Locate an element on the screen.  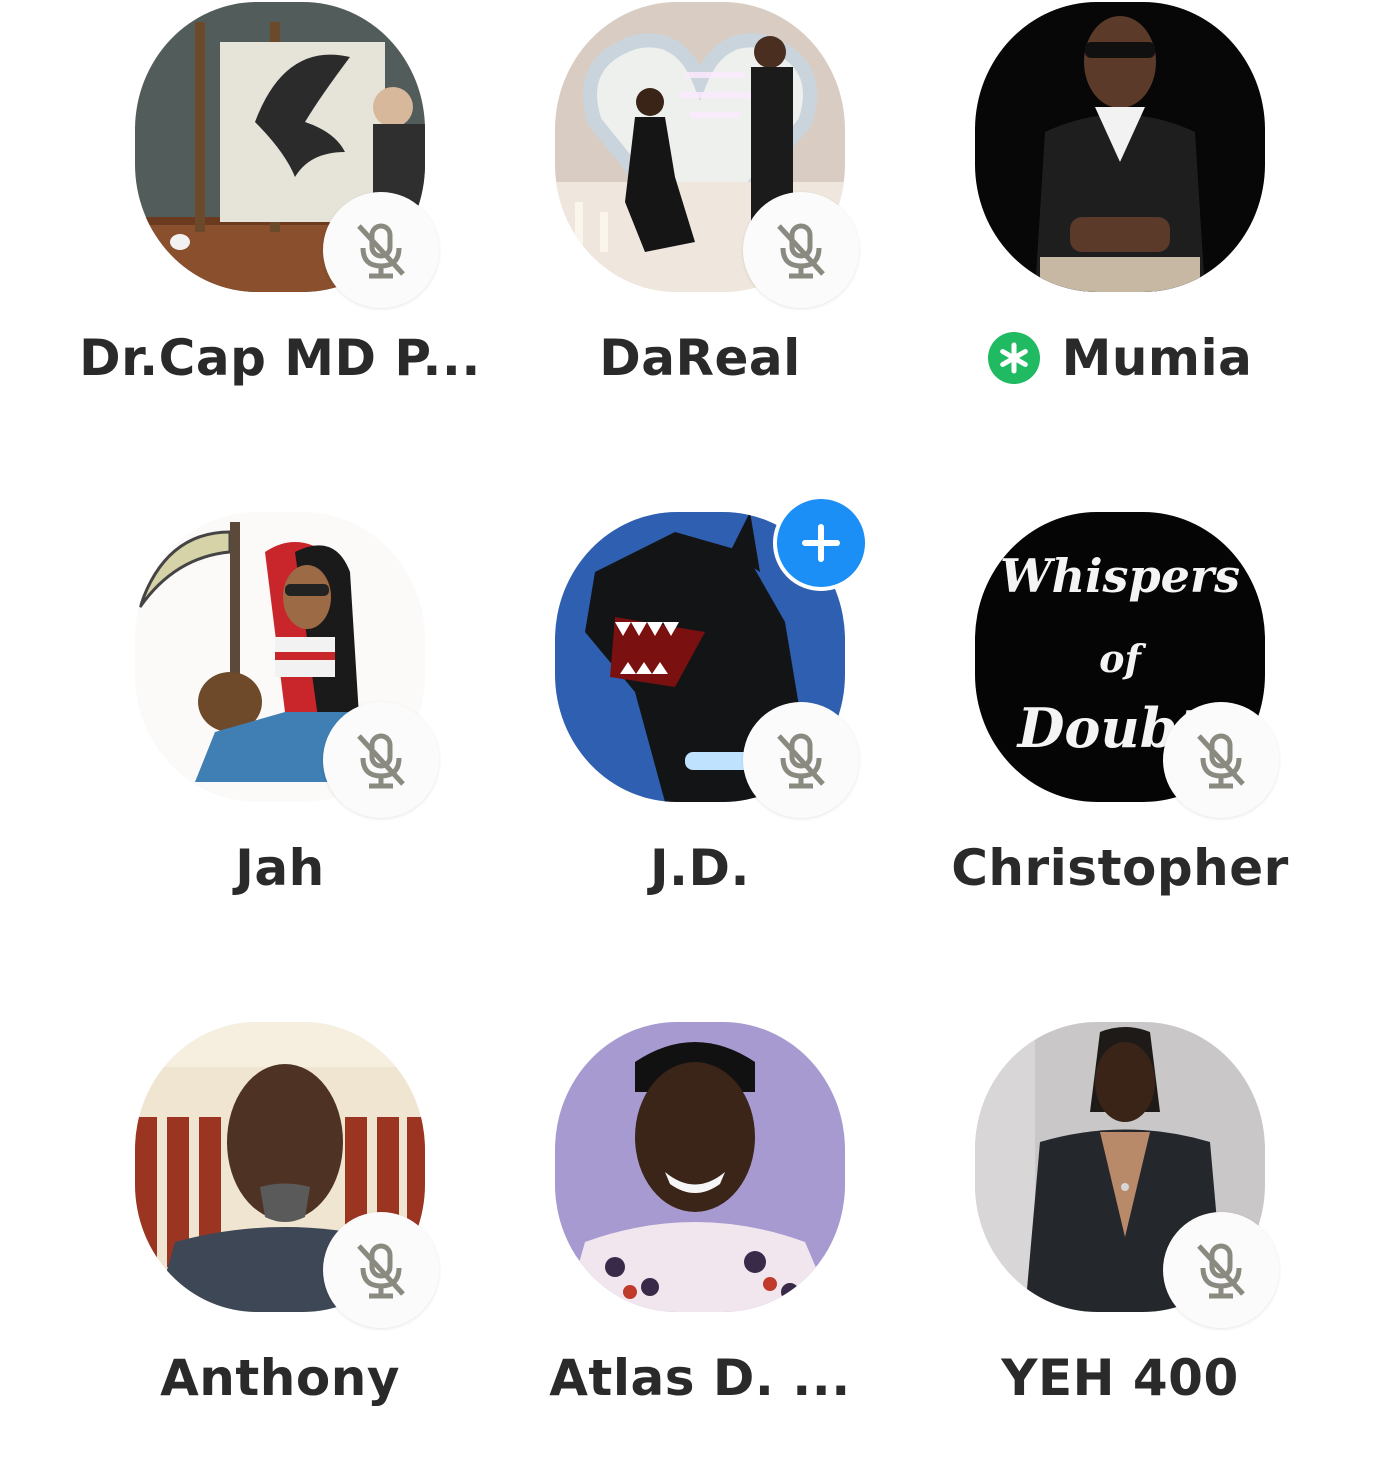
speaker-name-row: Anthony is located at coordinates (280, 1378).